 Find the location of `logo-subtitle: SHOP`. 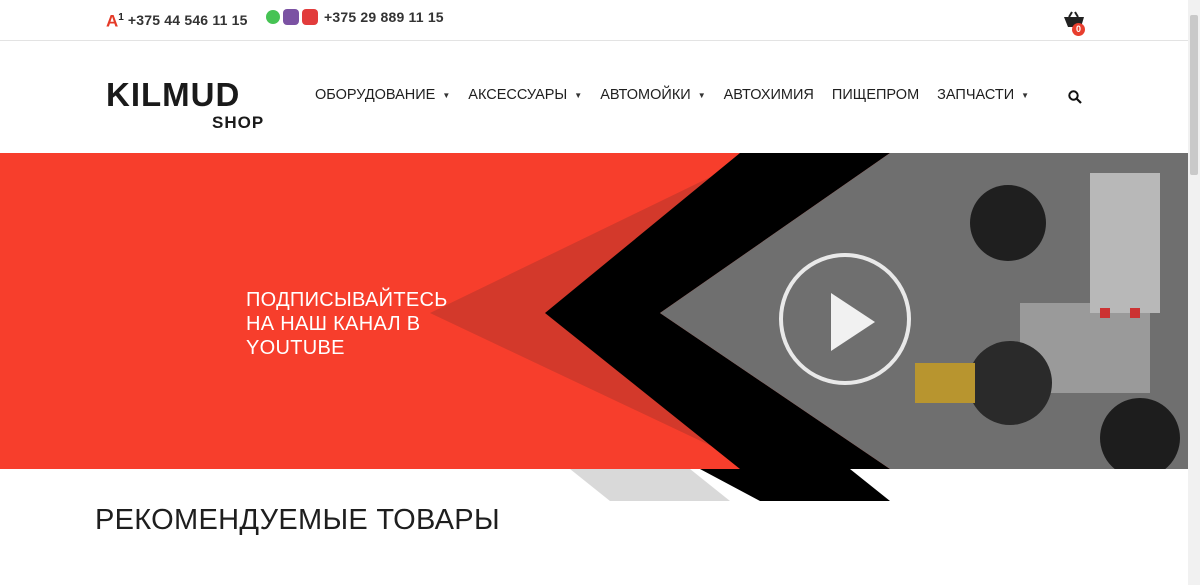

logo-subtitle: SHOP is located at coordinates (238, 122).